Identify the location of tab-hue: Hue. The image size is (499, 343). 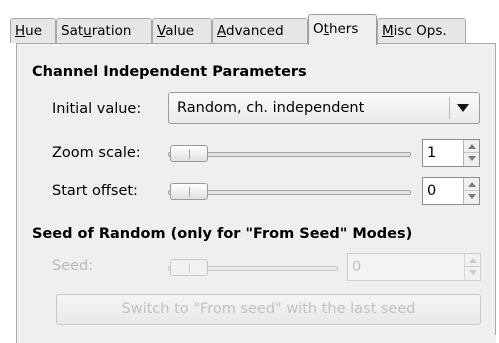
(33, 30).